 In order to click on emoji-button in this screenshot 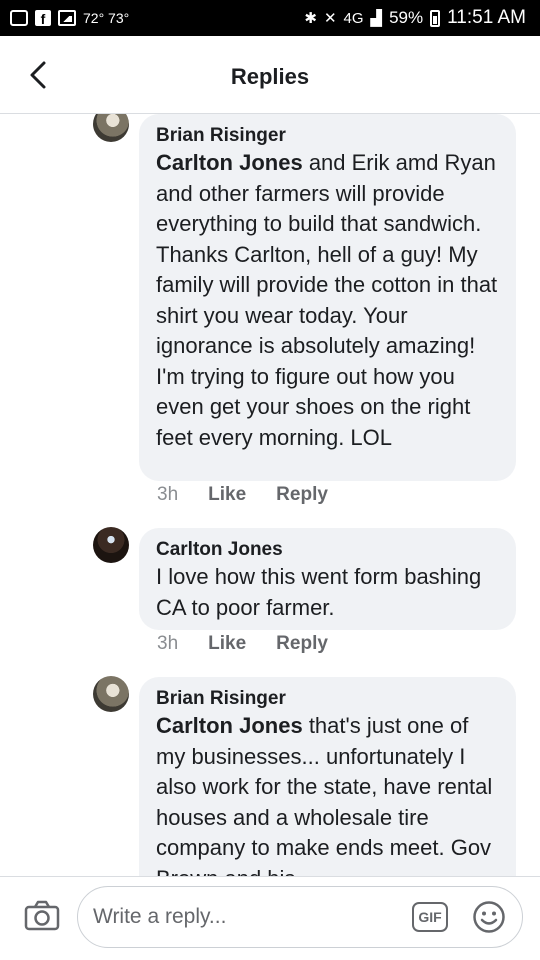, I will do `click(489, 917)`.